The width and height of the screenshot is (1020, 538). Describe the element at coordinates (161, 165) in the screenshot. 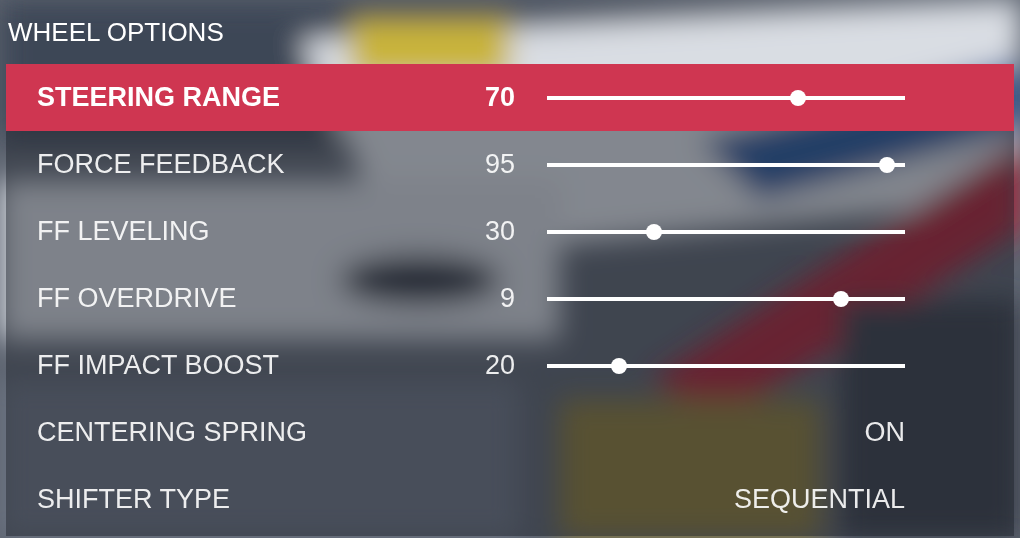

I see `setting-label: FORCE FEEDBACK` at that location.